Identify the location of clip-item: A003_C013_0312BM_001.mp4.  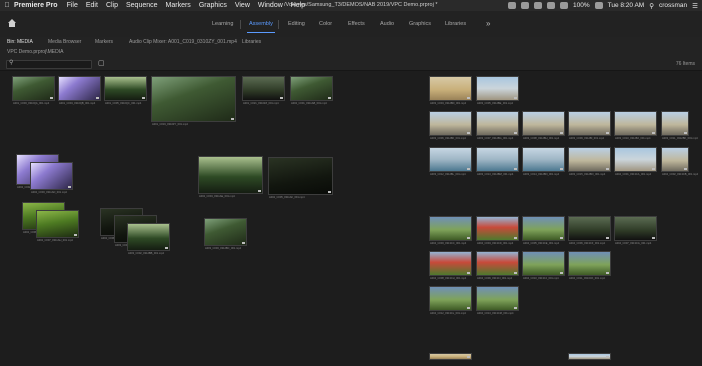
(497, 162).